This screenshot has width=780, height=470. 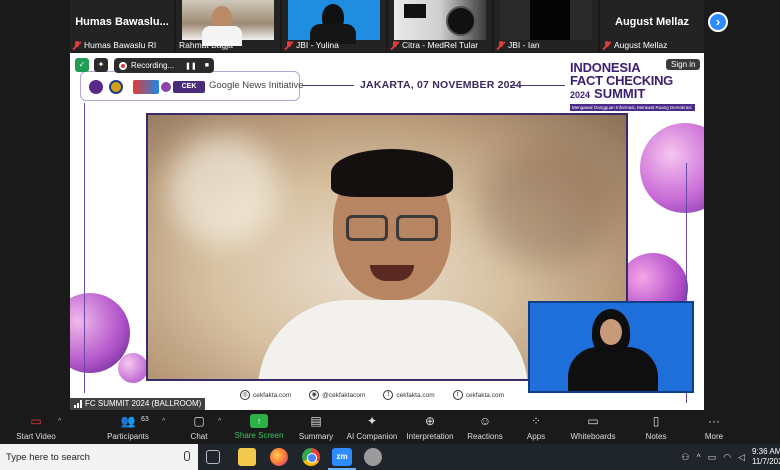 What do you see at coordinates (741, 457) in the screenshot?
I see `volume-icon: ◁` at bounding box center [741, 457].